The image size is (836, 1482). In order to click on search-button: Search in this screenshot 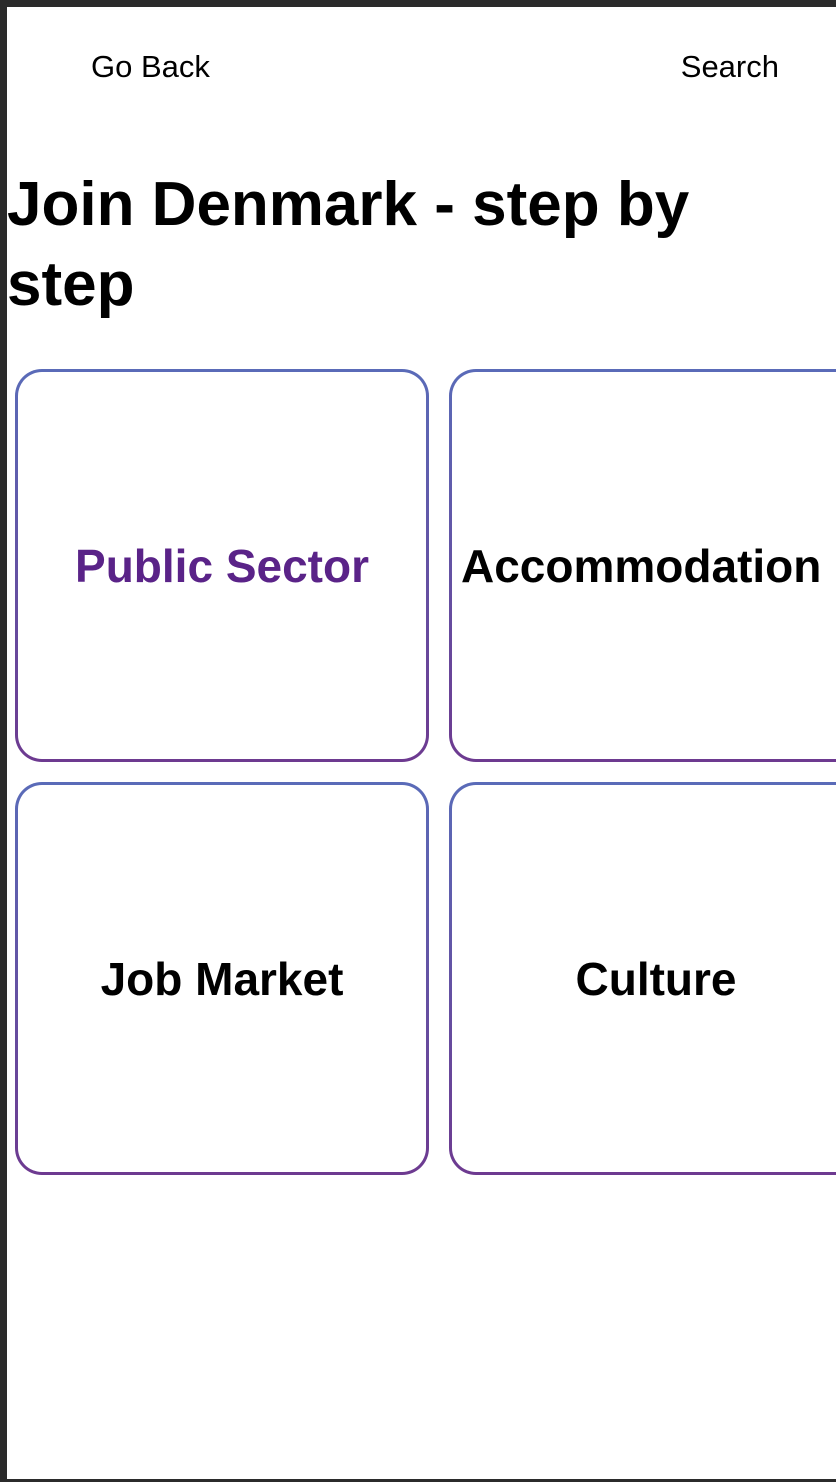, I will do `click(730, 67)`.